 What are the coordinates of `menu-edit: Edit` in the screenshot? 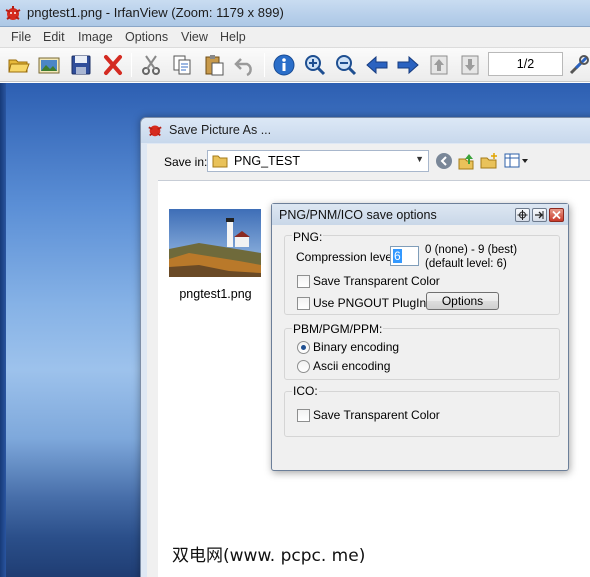 It's located at (54, 37).